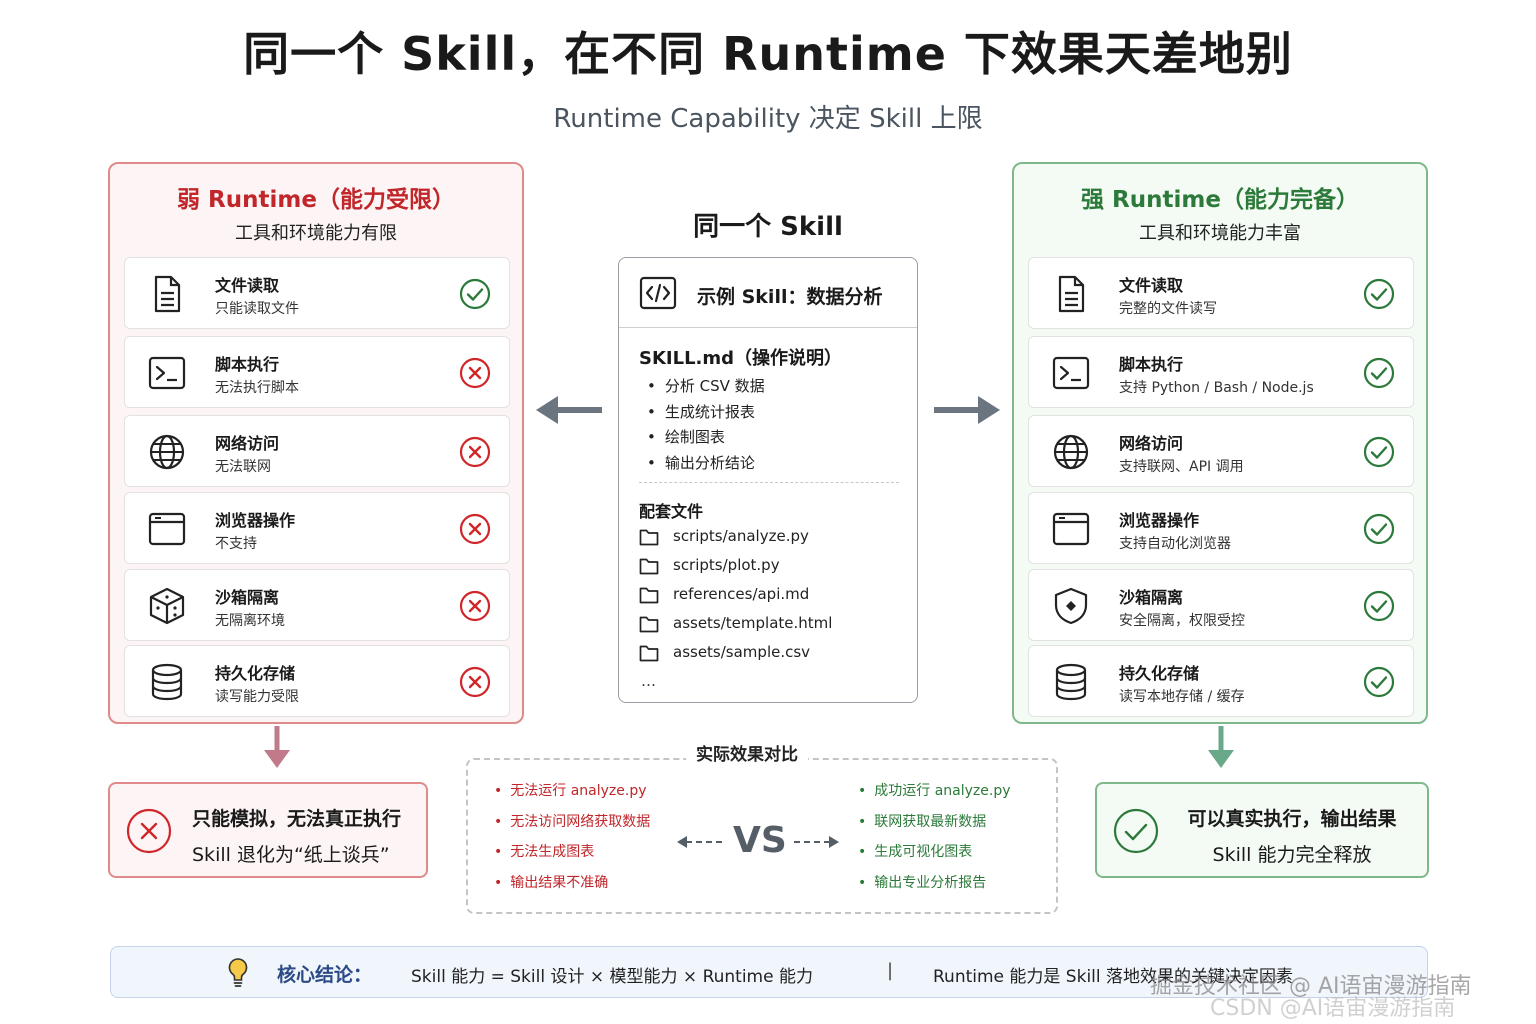 The width and height of the screenshot is (1536, 1024). Describe the element at coordinates (167, 606) in the screenshot. I see `box-icon` at that location.